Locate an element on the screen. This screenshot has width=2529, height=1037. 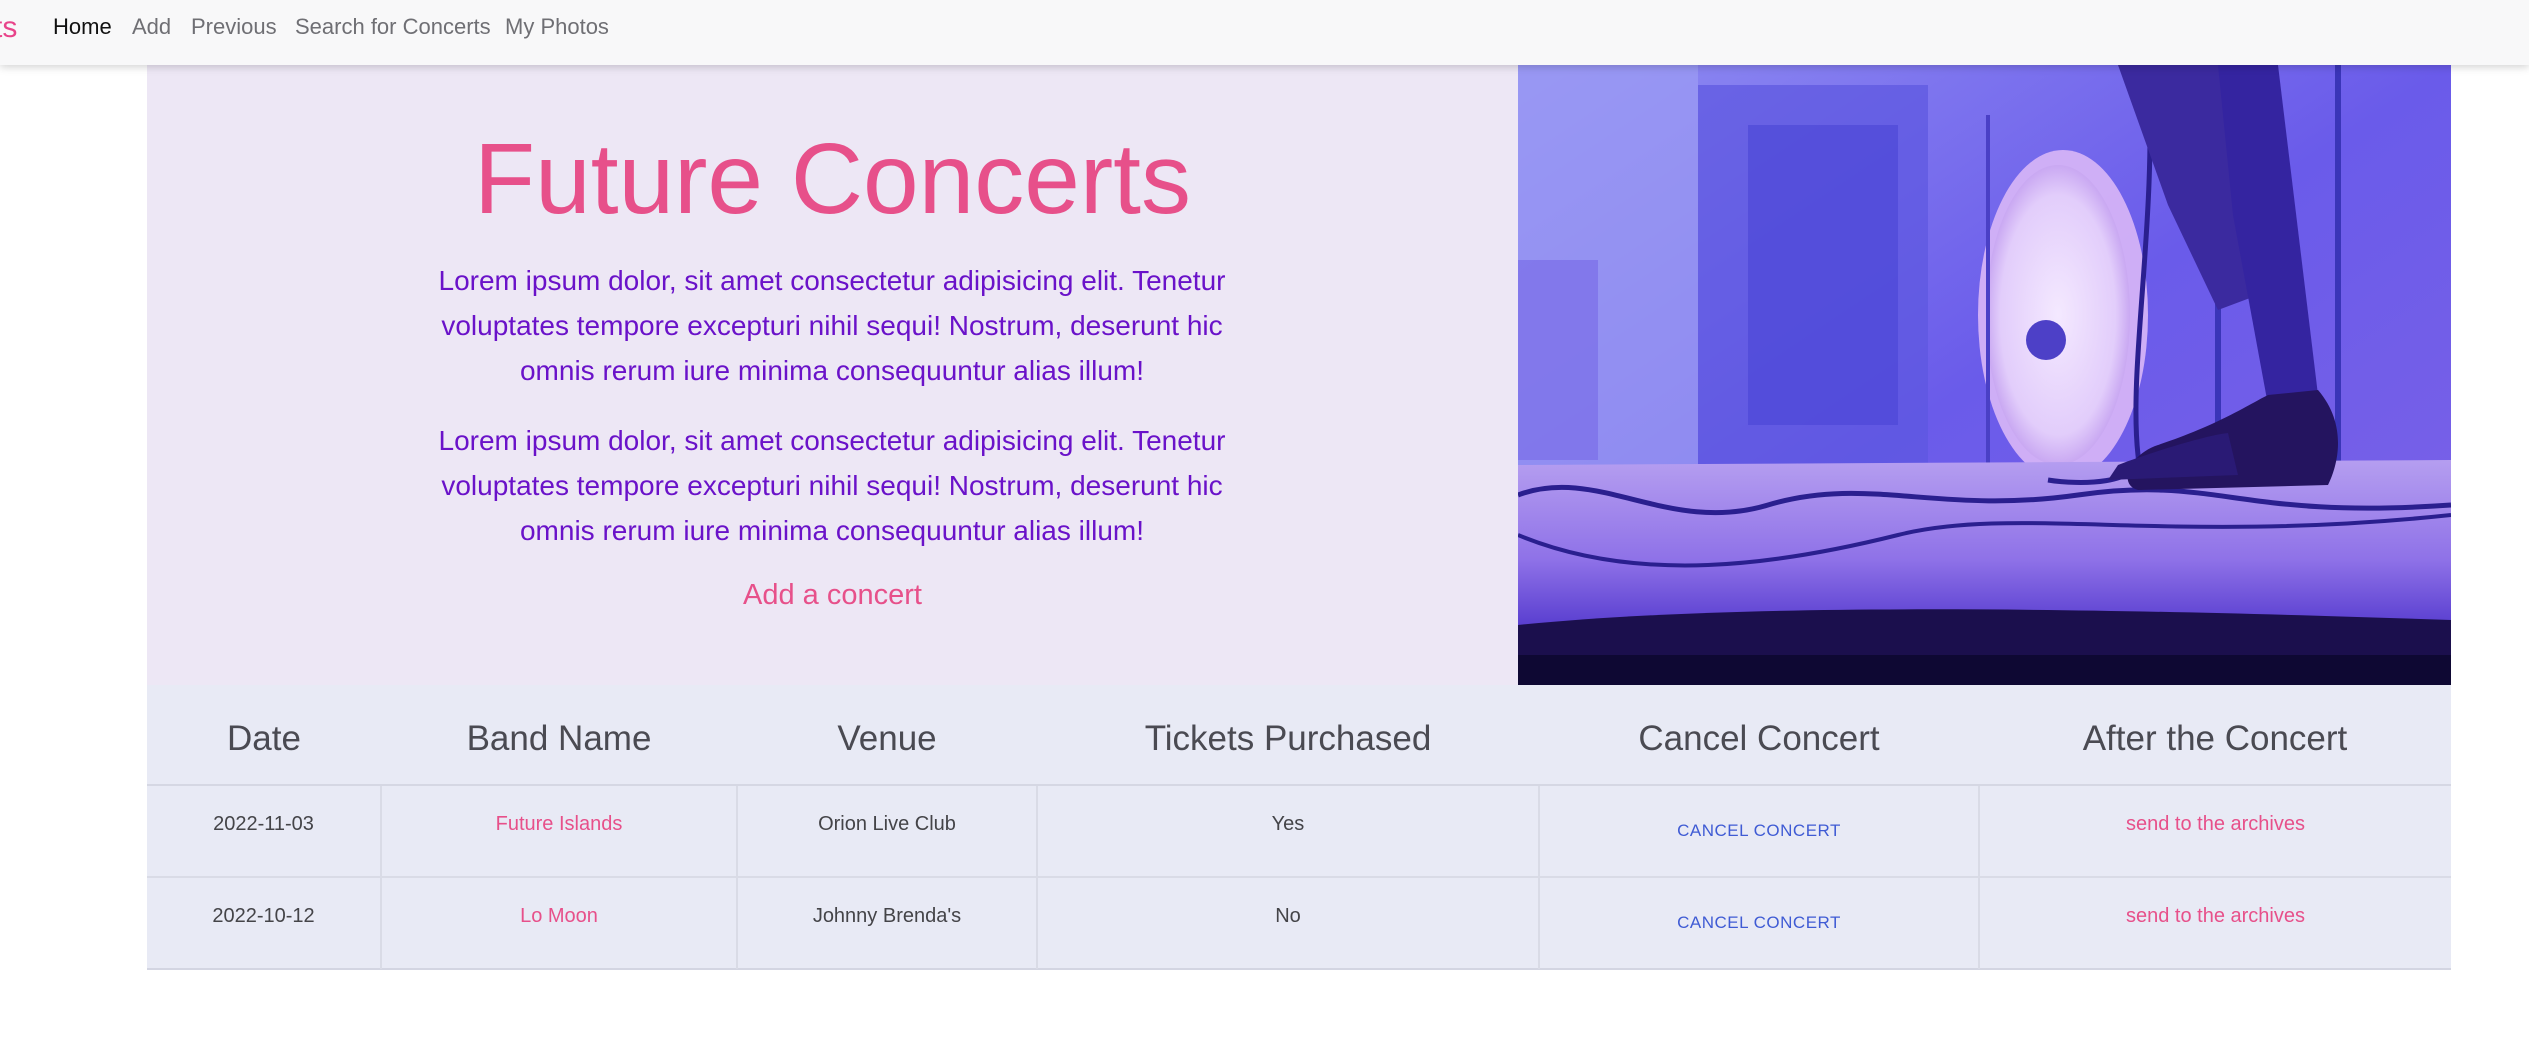
cell-date: 2022-10-12 is located at coordinates (264, 923).